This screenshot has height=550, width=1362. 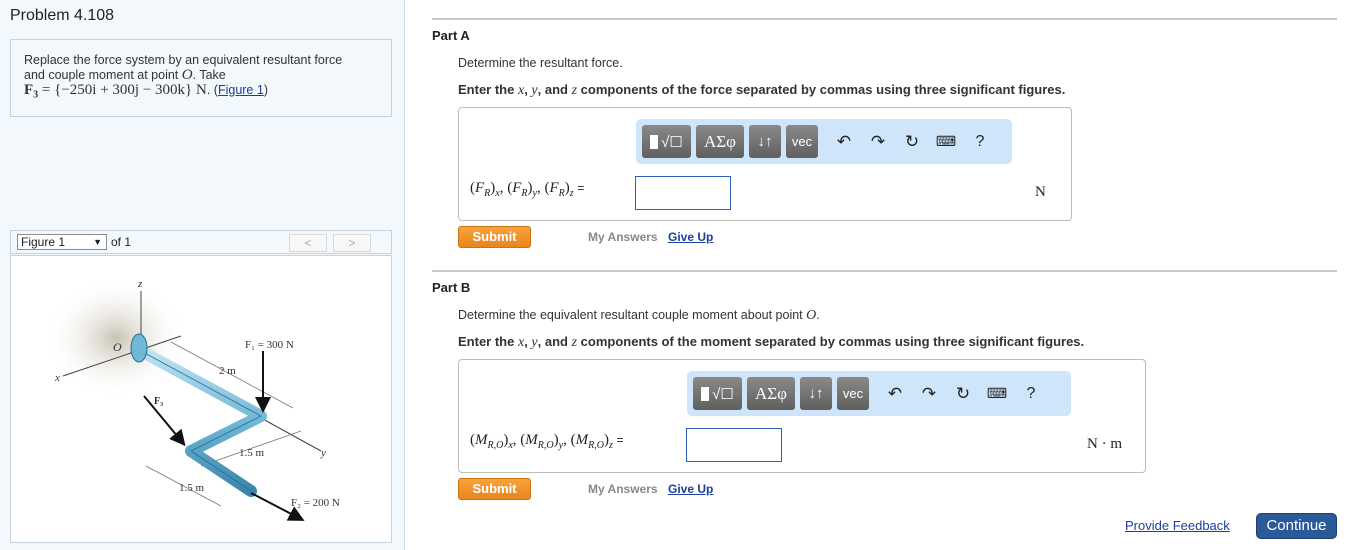 What do you see at coordinates (29, 90) in the screenshot?
I see `force-label: F` at bounding box center [29, 90].